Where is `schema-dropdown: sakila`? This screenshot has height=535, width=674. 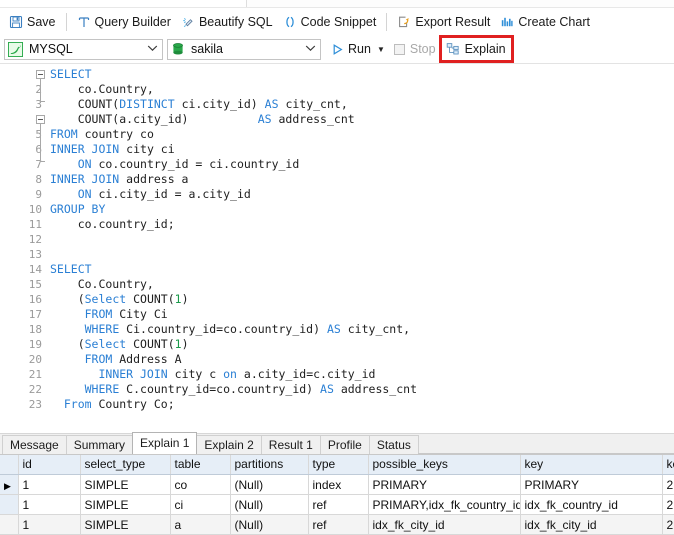
schema-dropdown: sakila is located at coordinates (244, 49).